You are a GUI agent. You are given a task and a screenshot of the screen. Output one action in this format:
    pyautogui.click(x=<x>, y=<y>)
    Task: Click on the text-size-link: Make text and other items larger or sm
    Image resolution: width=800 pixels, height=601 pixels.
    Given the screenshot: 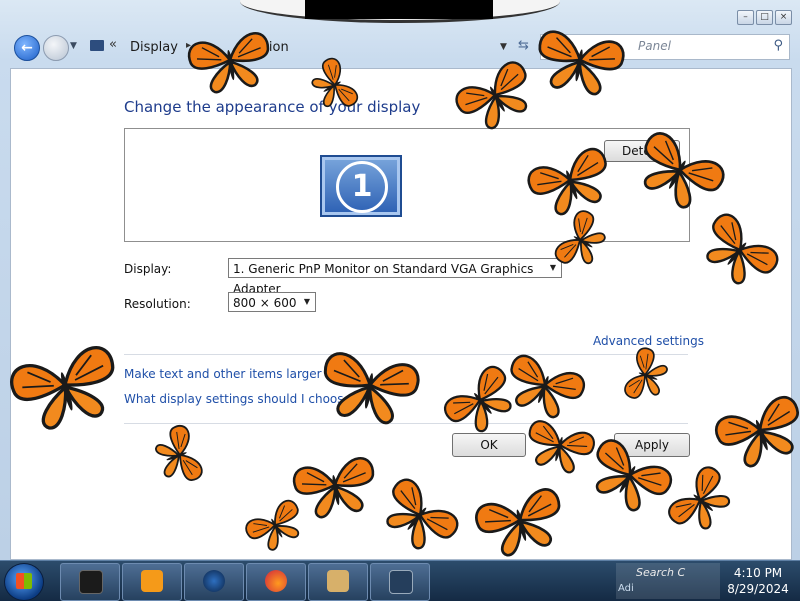 What is the action you would take?
    pyautogui.click(x=241, y=374)
    